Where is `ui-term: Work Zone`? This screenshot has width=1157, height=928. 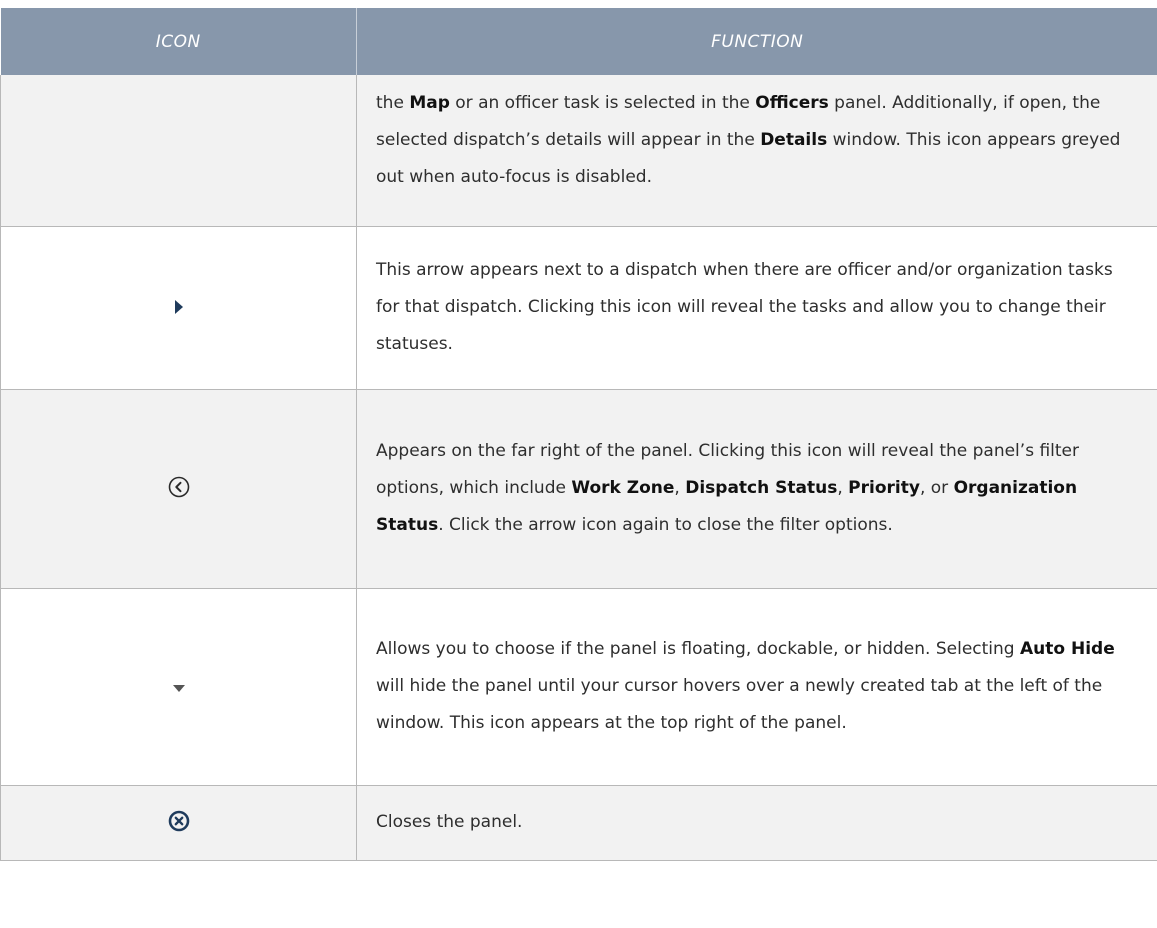 ui-term: Work Zone is located at coordinates (623, 488).